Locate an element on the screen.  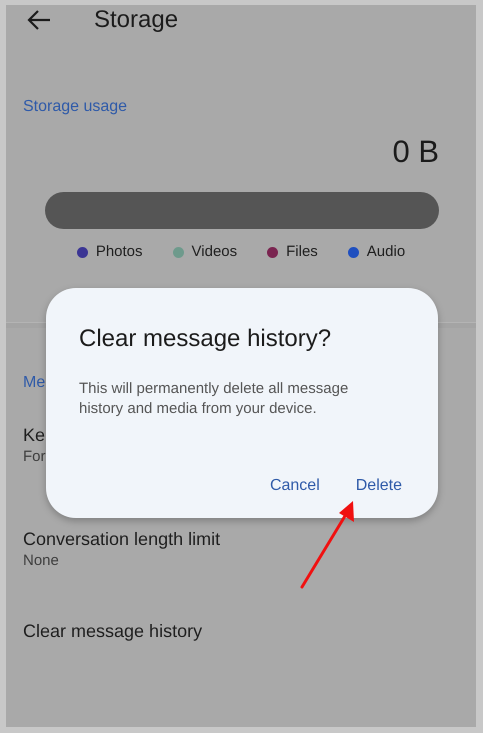
dialog-button: Delete is located at coordinates (379, 486).